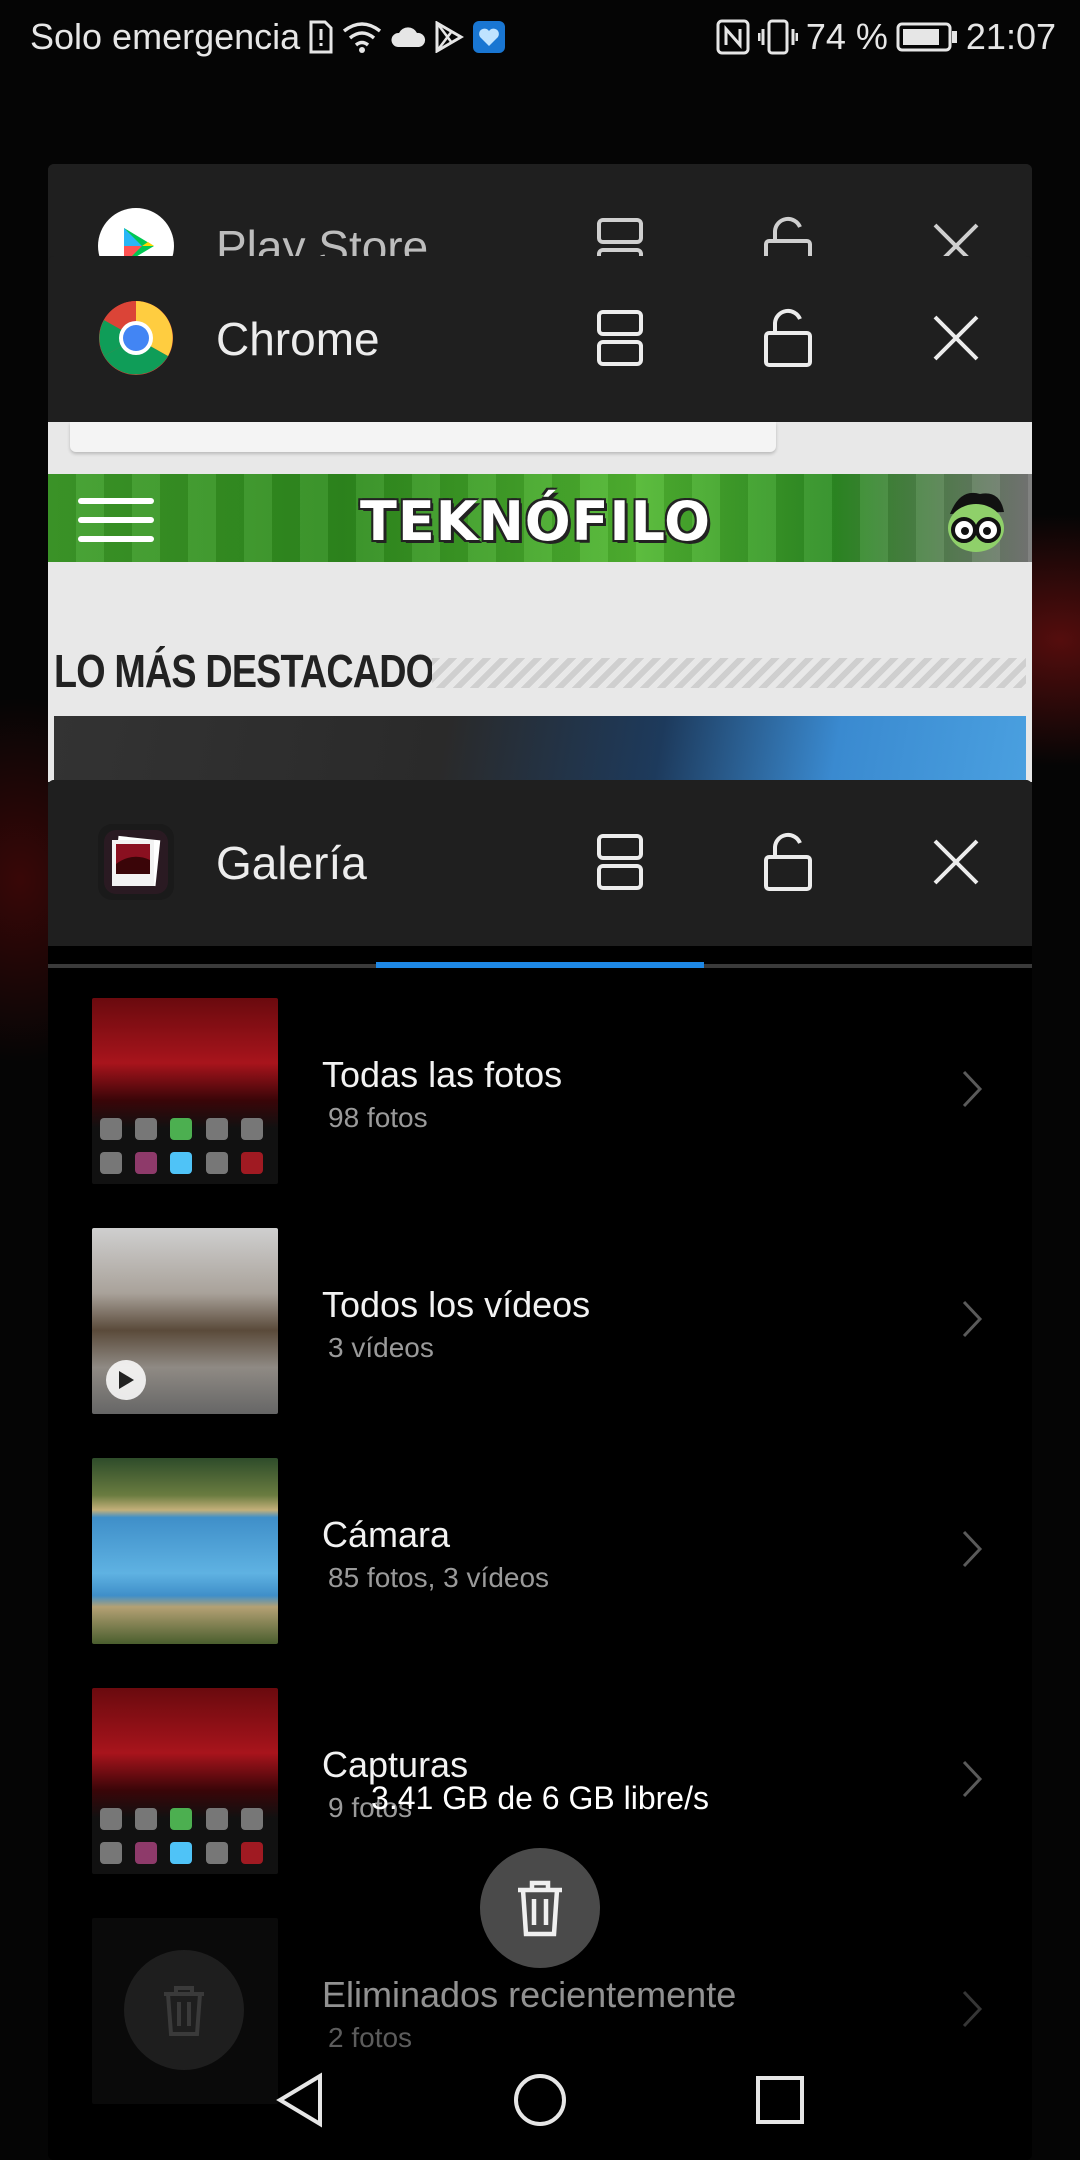 The image size is (1080, 2160). I want to click on hamburger-menu-icon, so click(116, 520).